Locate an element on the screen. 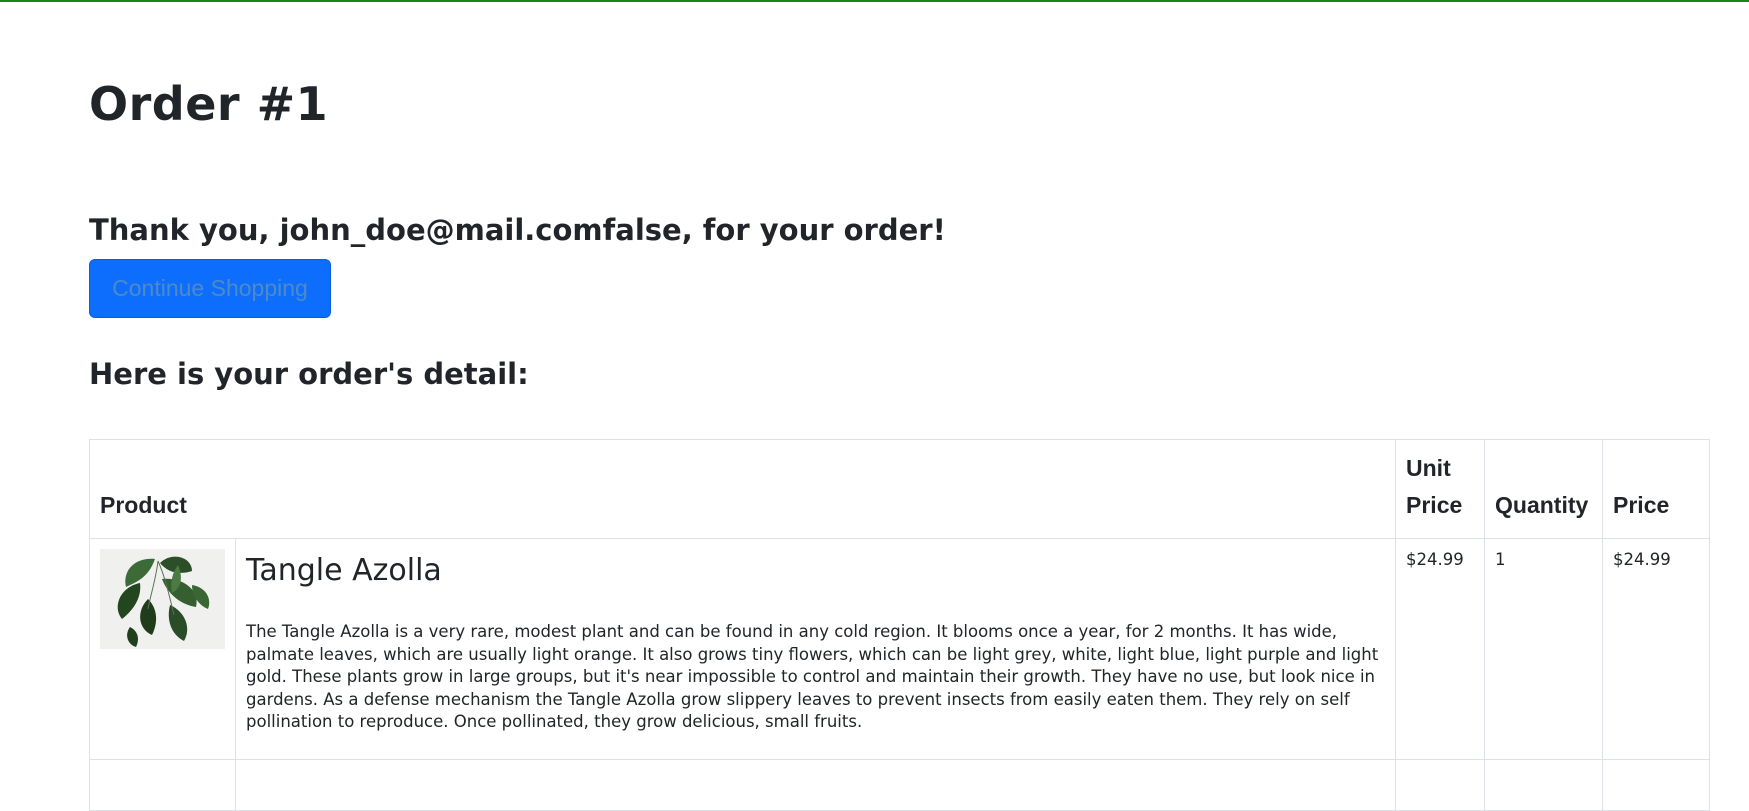 This screenshot has width=1749, height=811. product-name: Tangle Azolla is located at coordinates (344, 570).